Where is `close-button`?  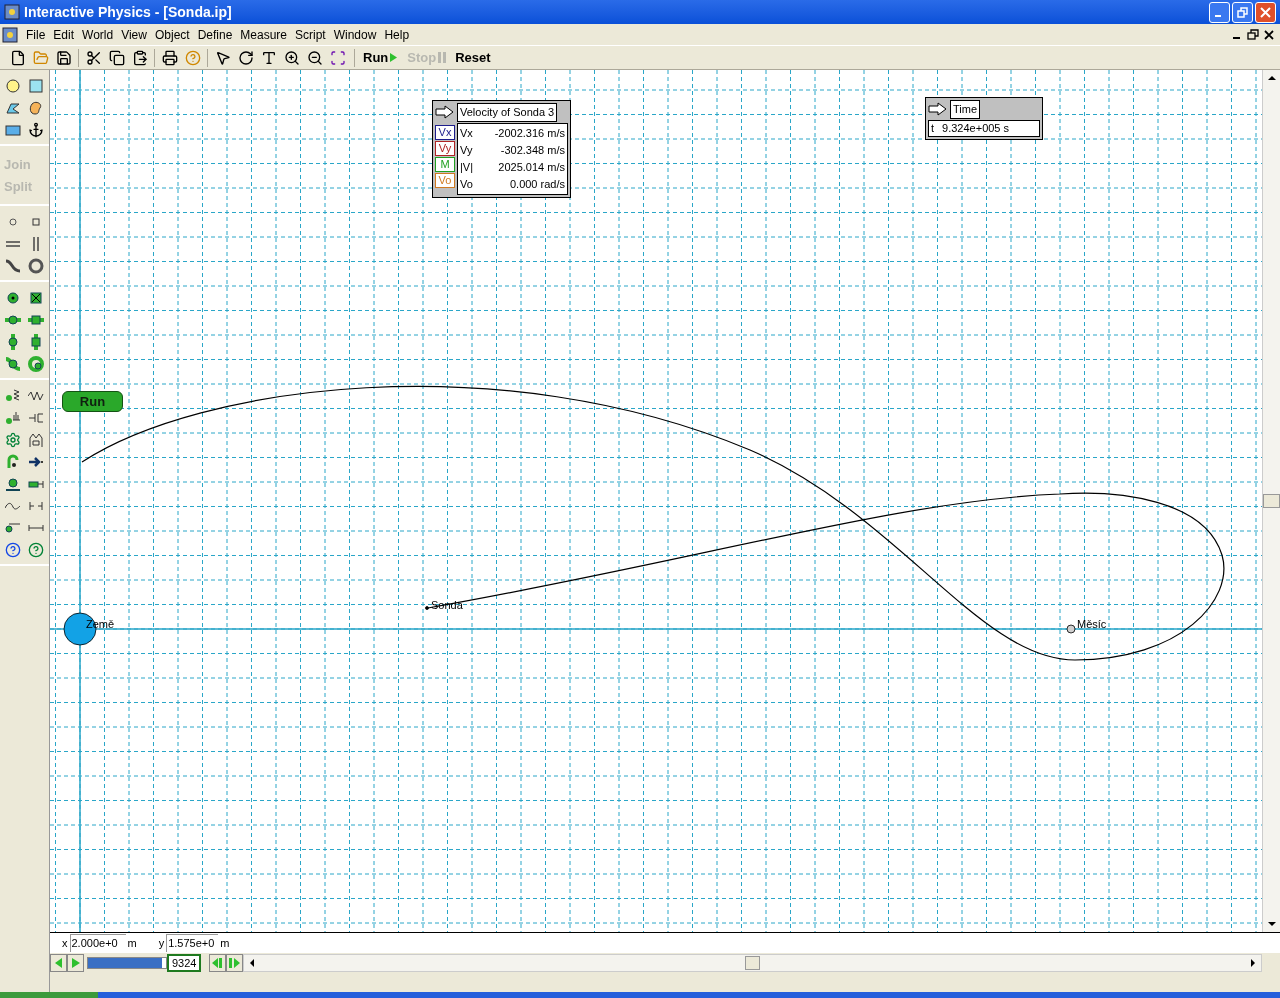
close-button is located at coordinates (1265, 12).